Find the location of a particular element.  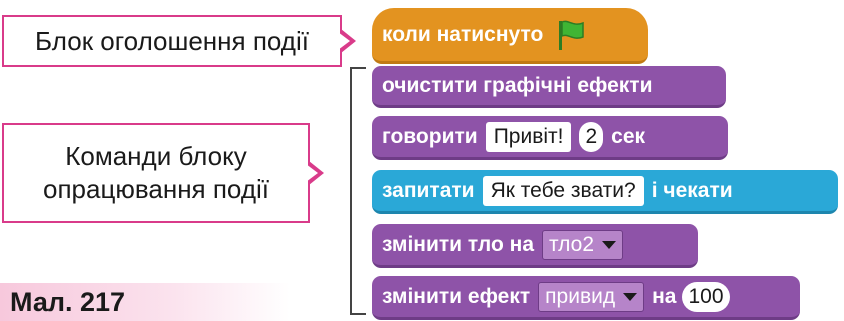

event-block-callout: Блок оголошення події is located at coordinates (179, 41).